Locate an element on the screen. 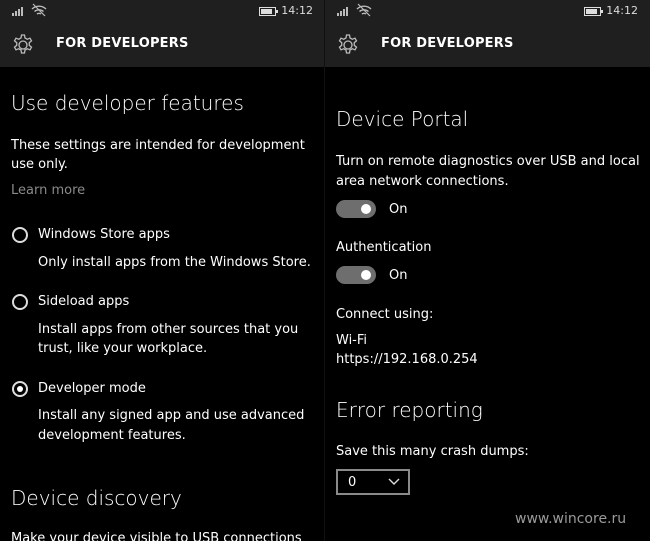  authentication-toggle is located at coordinates (356, 275).